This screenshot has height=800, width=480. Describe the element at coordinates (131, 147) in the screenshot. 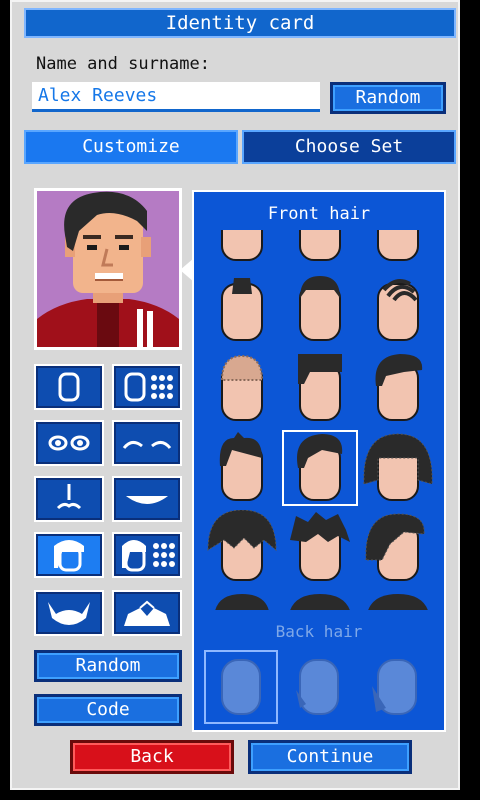

I see `tab-customize: Customize` at that location.